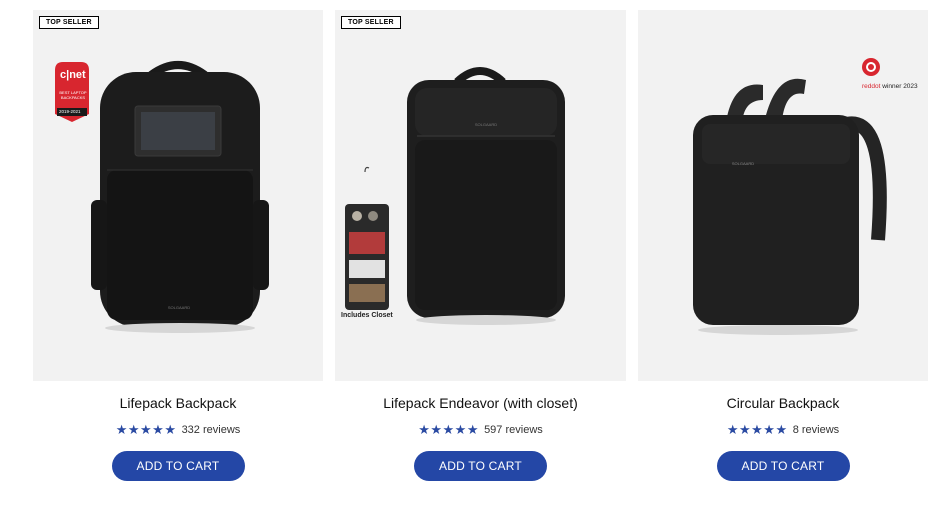 The width and height of the screenshot is (952, 505). I want to click on cnet-logo: c|net, so click(73, 75).